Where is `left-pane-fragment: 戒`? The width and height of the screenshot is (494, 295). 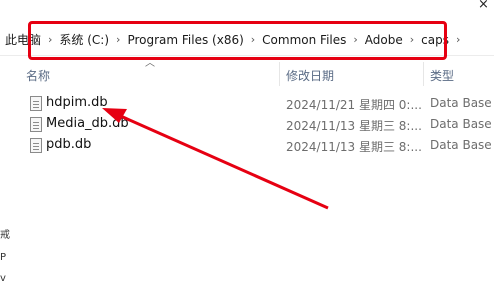
left-pane-fragment: 戒 is located at coordinates (5, 235).